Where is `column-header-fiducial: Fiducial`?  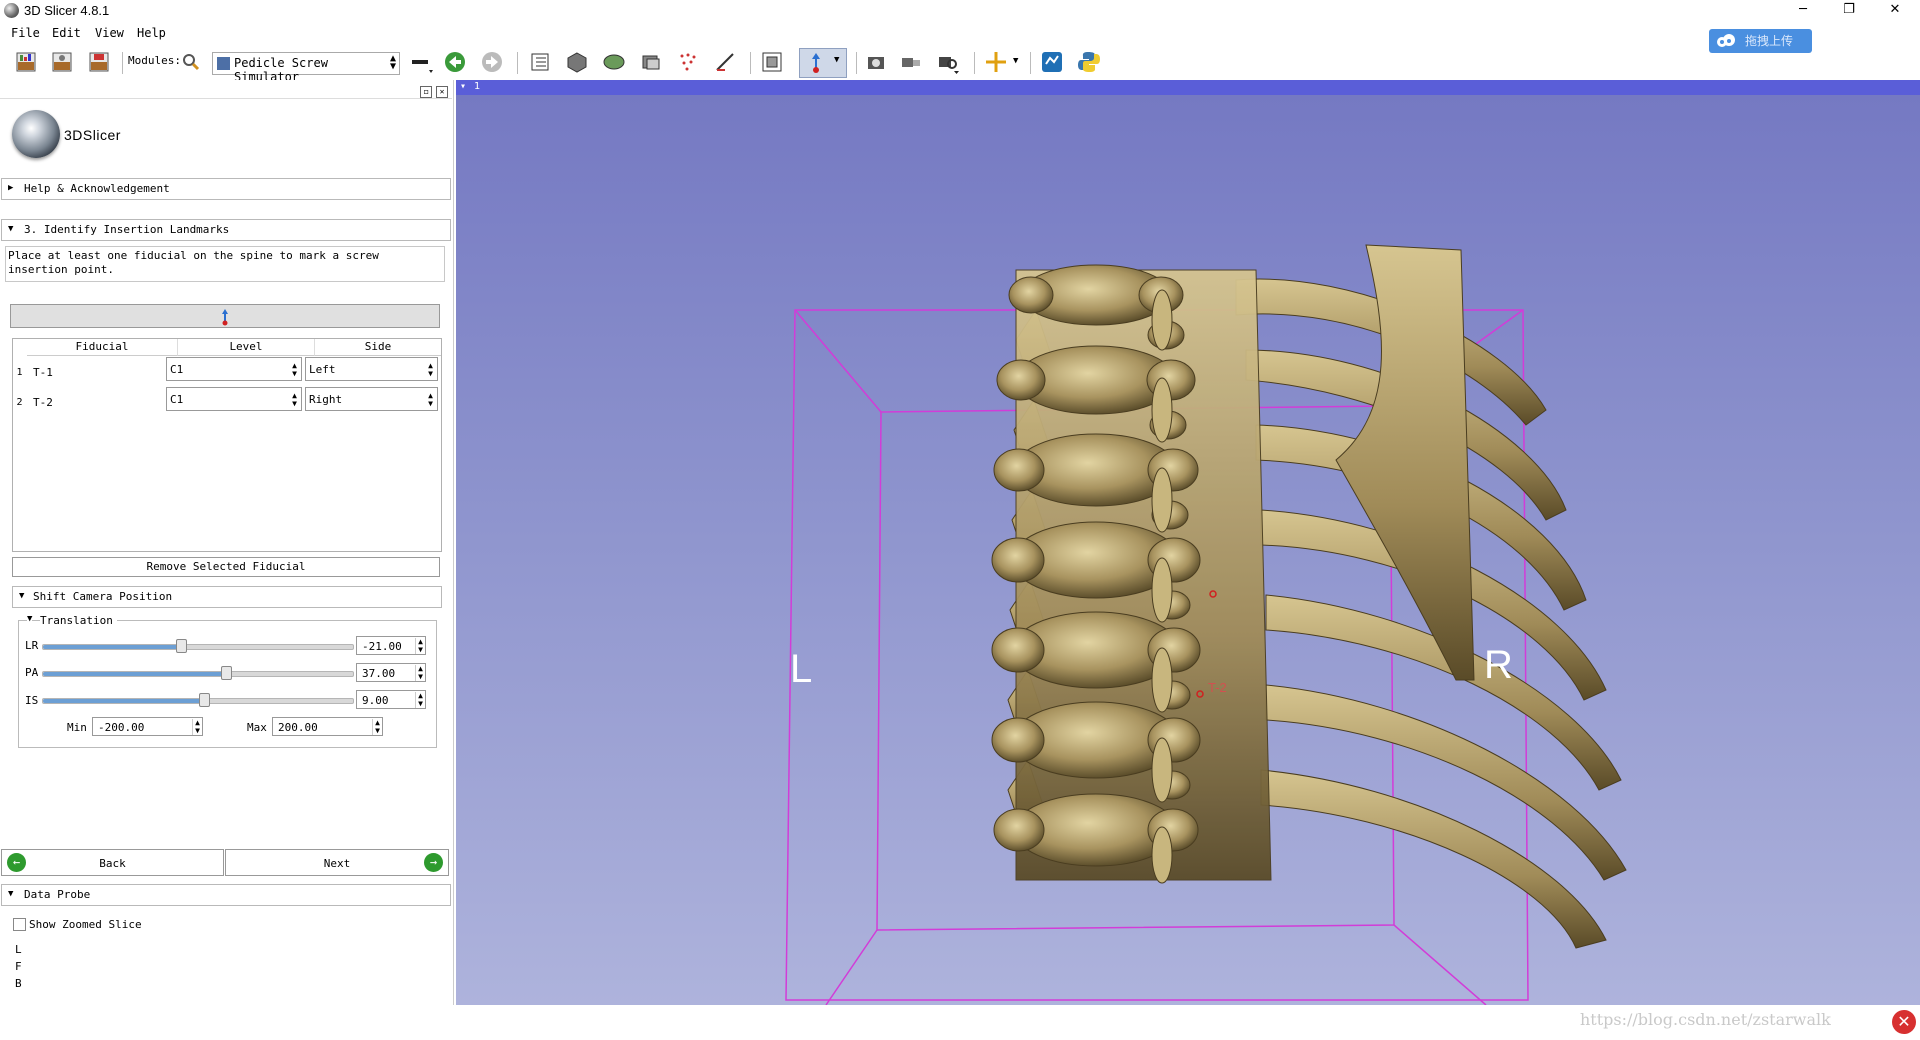
column-header-fiducial: Fiducial is located at coordinates (102, 347).